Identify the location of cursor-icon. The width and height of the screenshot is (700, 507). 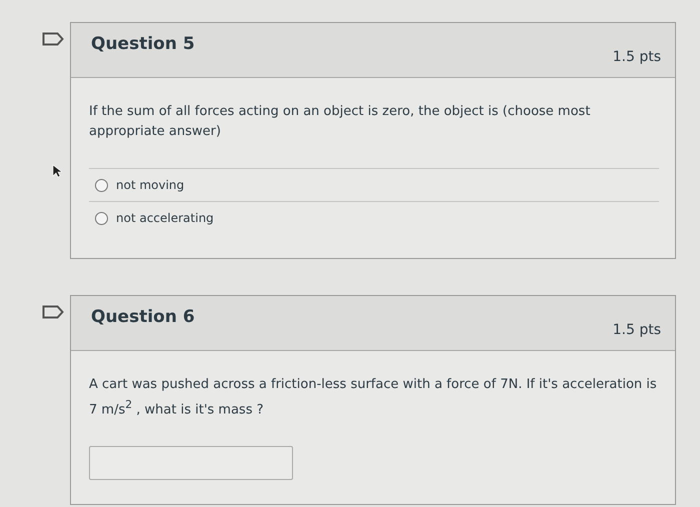
(57, 171).